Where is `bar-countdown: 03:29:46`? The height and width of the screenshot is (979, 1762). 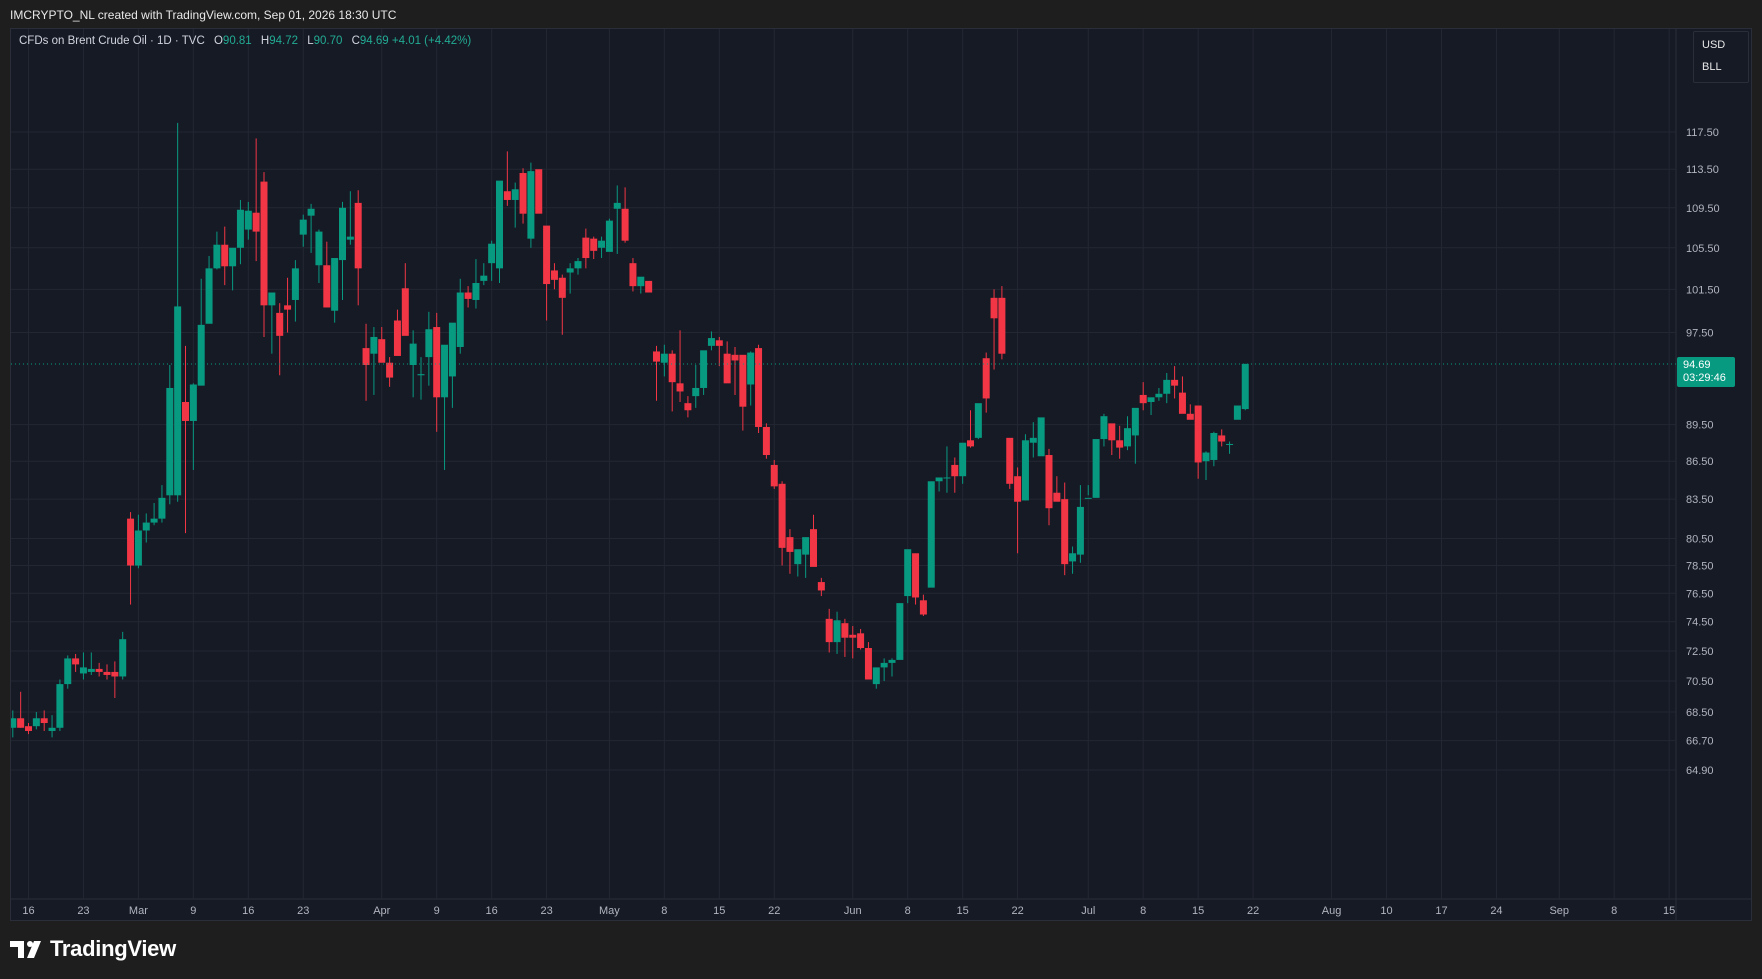
bar-countdown: 03:29:46 is located at coordinates (1704, 377).